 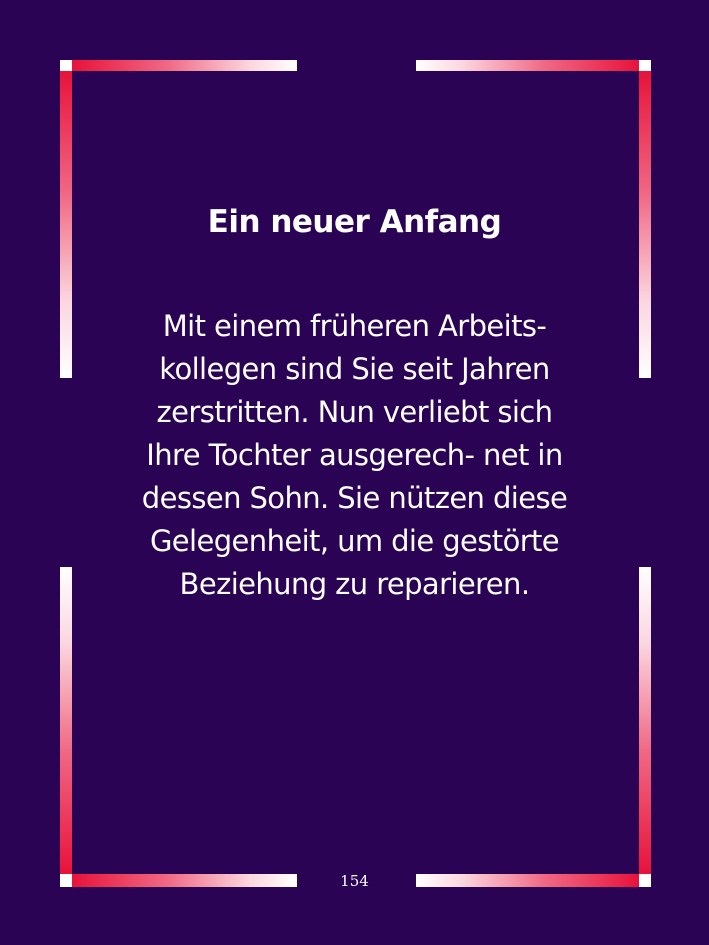 I want to click on body-line: Ihre Tochter ausgerech- net in, so click(x=354, y=455).